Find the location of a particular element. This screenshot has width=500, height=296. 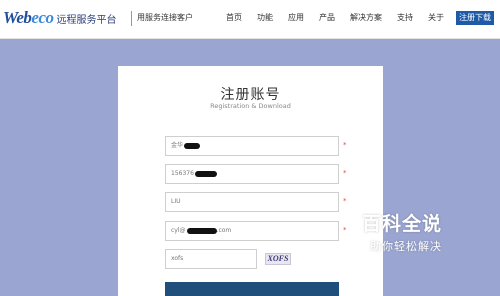

register-download-button: 注册下载 is located at coordinates (475, 18).